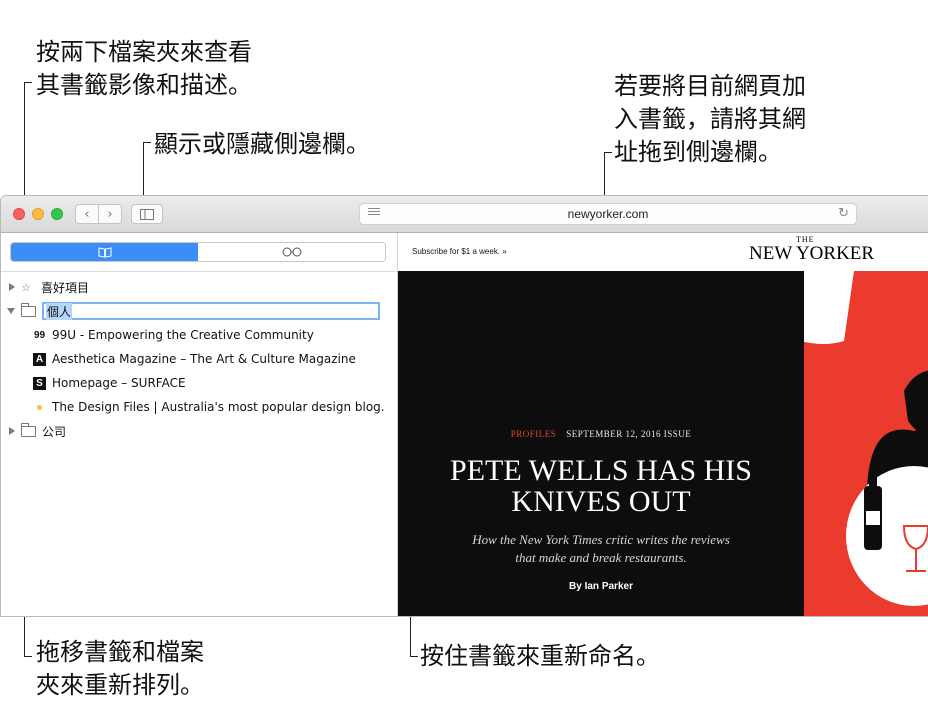  I want to click on tab-bookmarks, so click(104, 252).